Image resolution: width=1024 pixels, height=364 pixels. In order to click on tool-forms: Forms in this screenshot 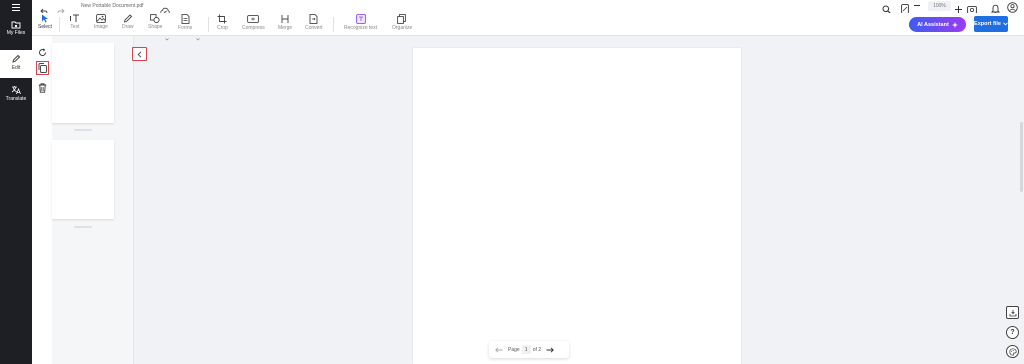, I will do `click(185, 24)`.